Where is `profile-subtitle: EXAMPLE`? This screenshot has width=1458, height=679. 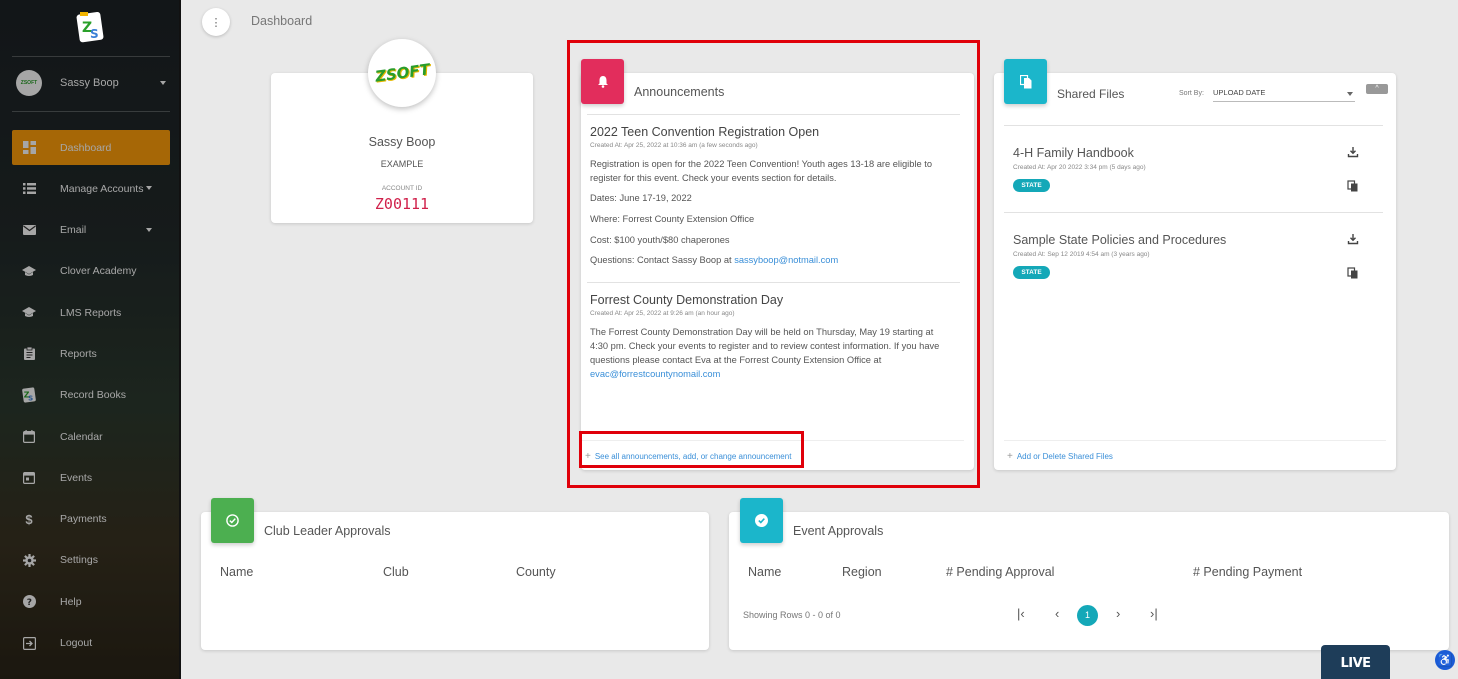 profile-subtitle: EXAMPLE is located at coordinates (402, 164).